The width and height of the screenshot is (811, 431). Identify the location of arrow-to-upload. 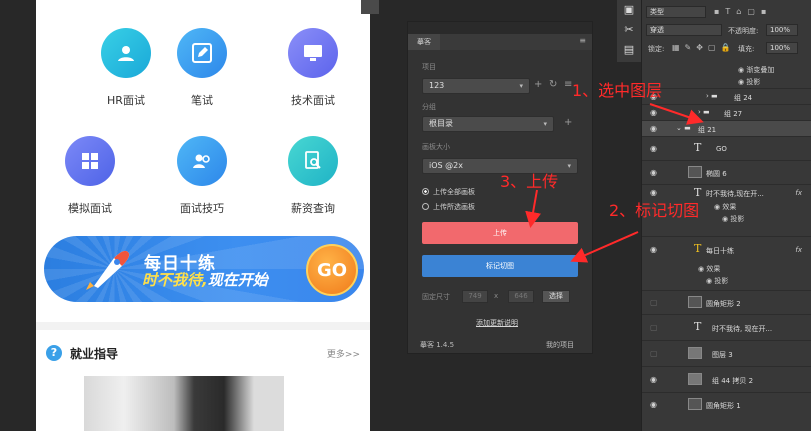
(533, 208).